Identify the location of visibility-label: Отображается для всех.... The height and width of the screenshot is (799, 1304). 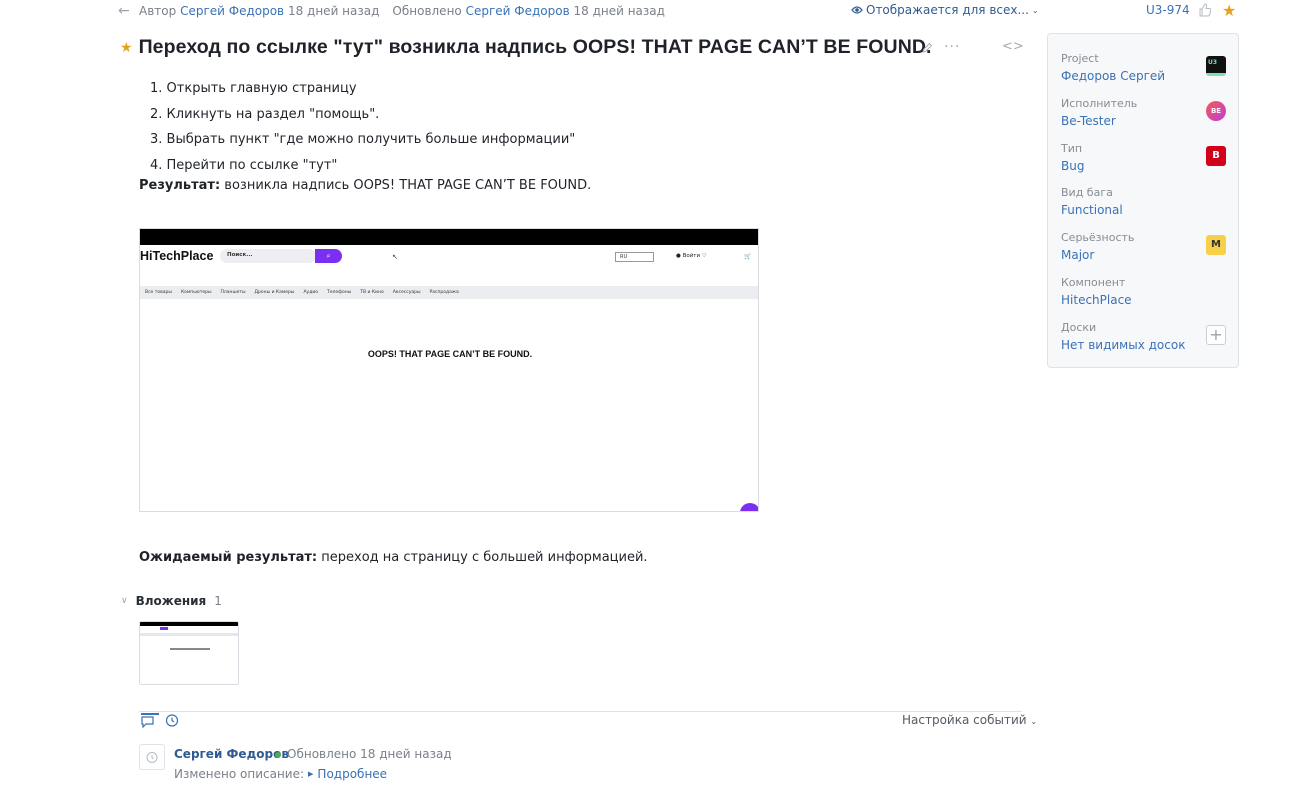
(947, 10).